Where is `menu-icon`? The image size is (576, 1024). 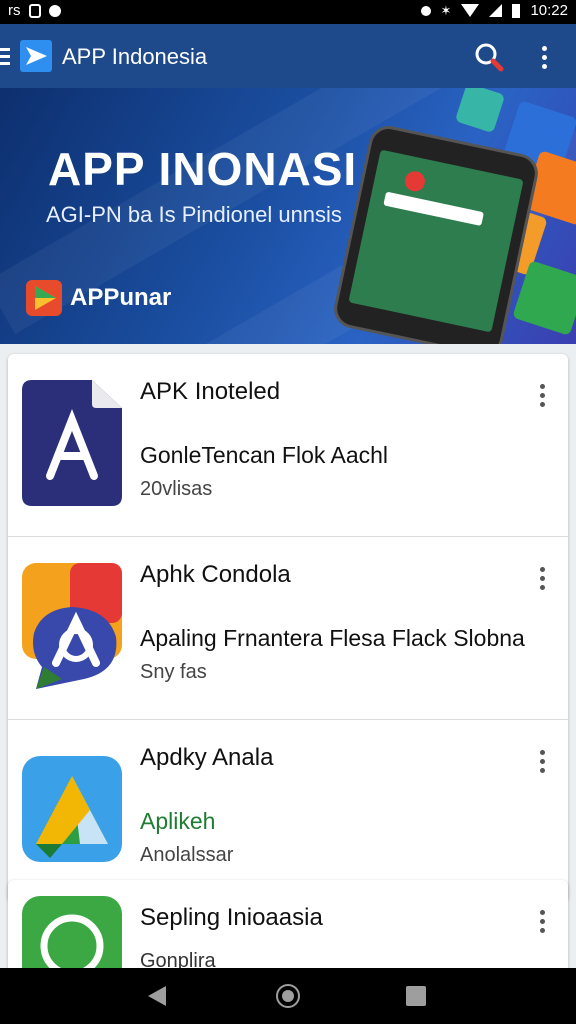
menu-icon is located at coordinates (5, 58).